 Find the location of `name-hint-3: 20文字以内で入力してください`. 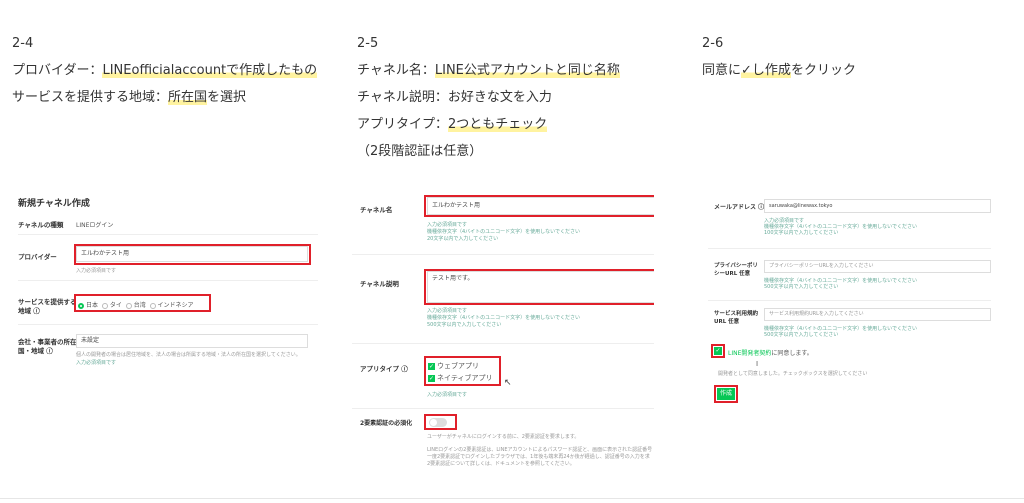

name-hint-3: 20文字以内で入力してください is located at coordinates (463, 239).